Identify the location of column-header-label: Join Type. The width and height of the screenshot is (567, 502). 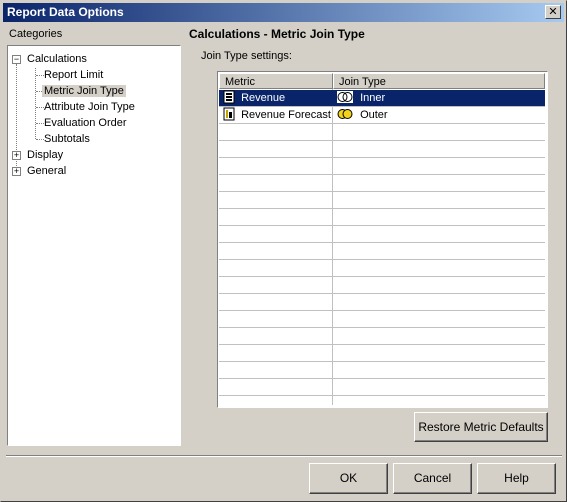
(362, 82).